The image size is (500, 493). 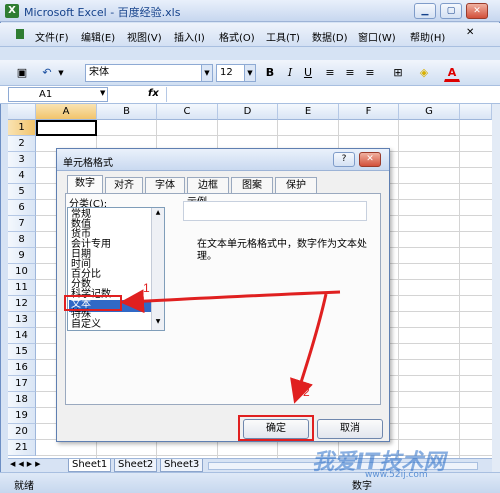 I want to click on annotation-overlay: 1 2, so click(x=202, y=342).